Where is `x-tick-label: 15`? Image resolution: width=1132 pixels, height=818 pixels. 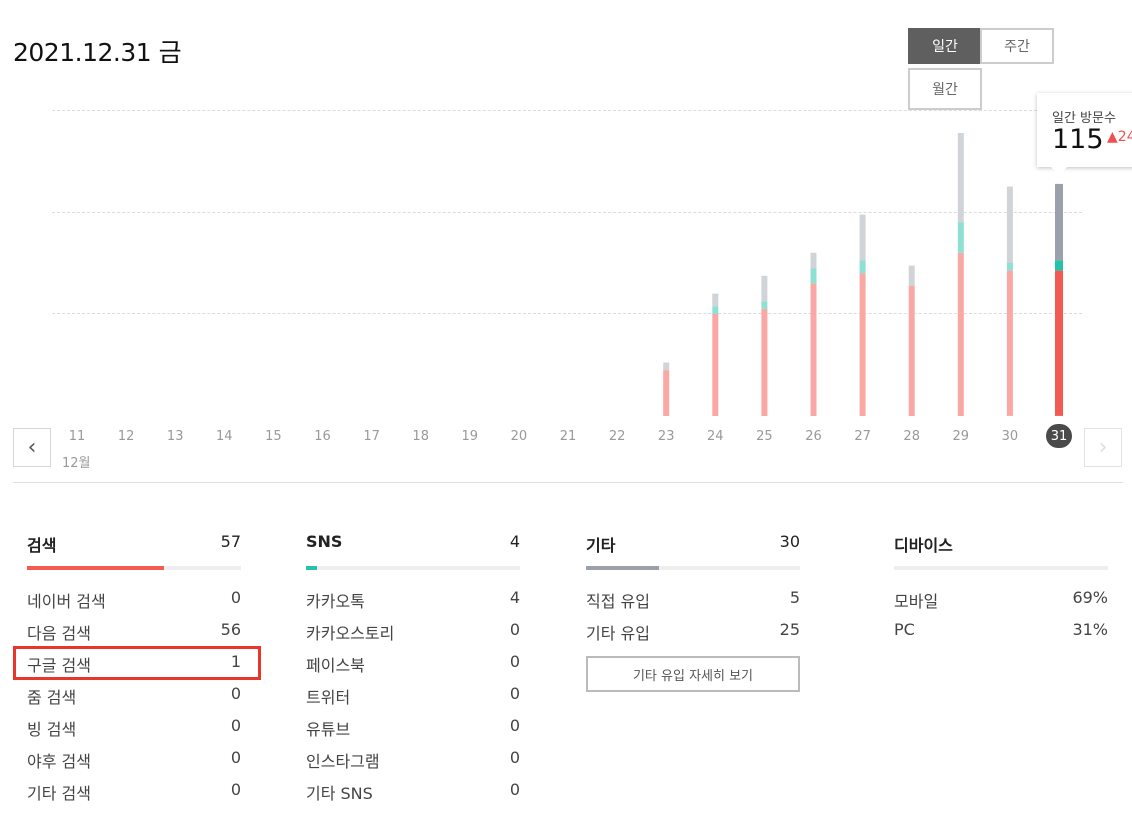 x-tick-label: 15 is located at coordinates (273, 436).